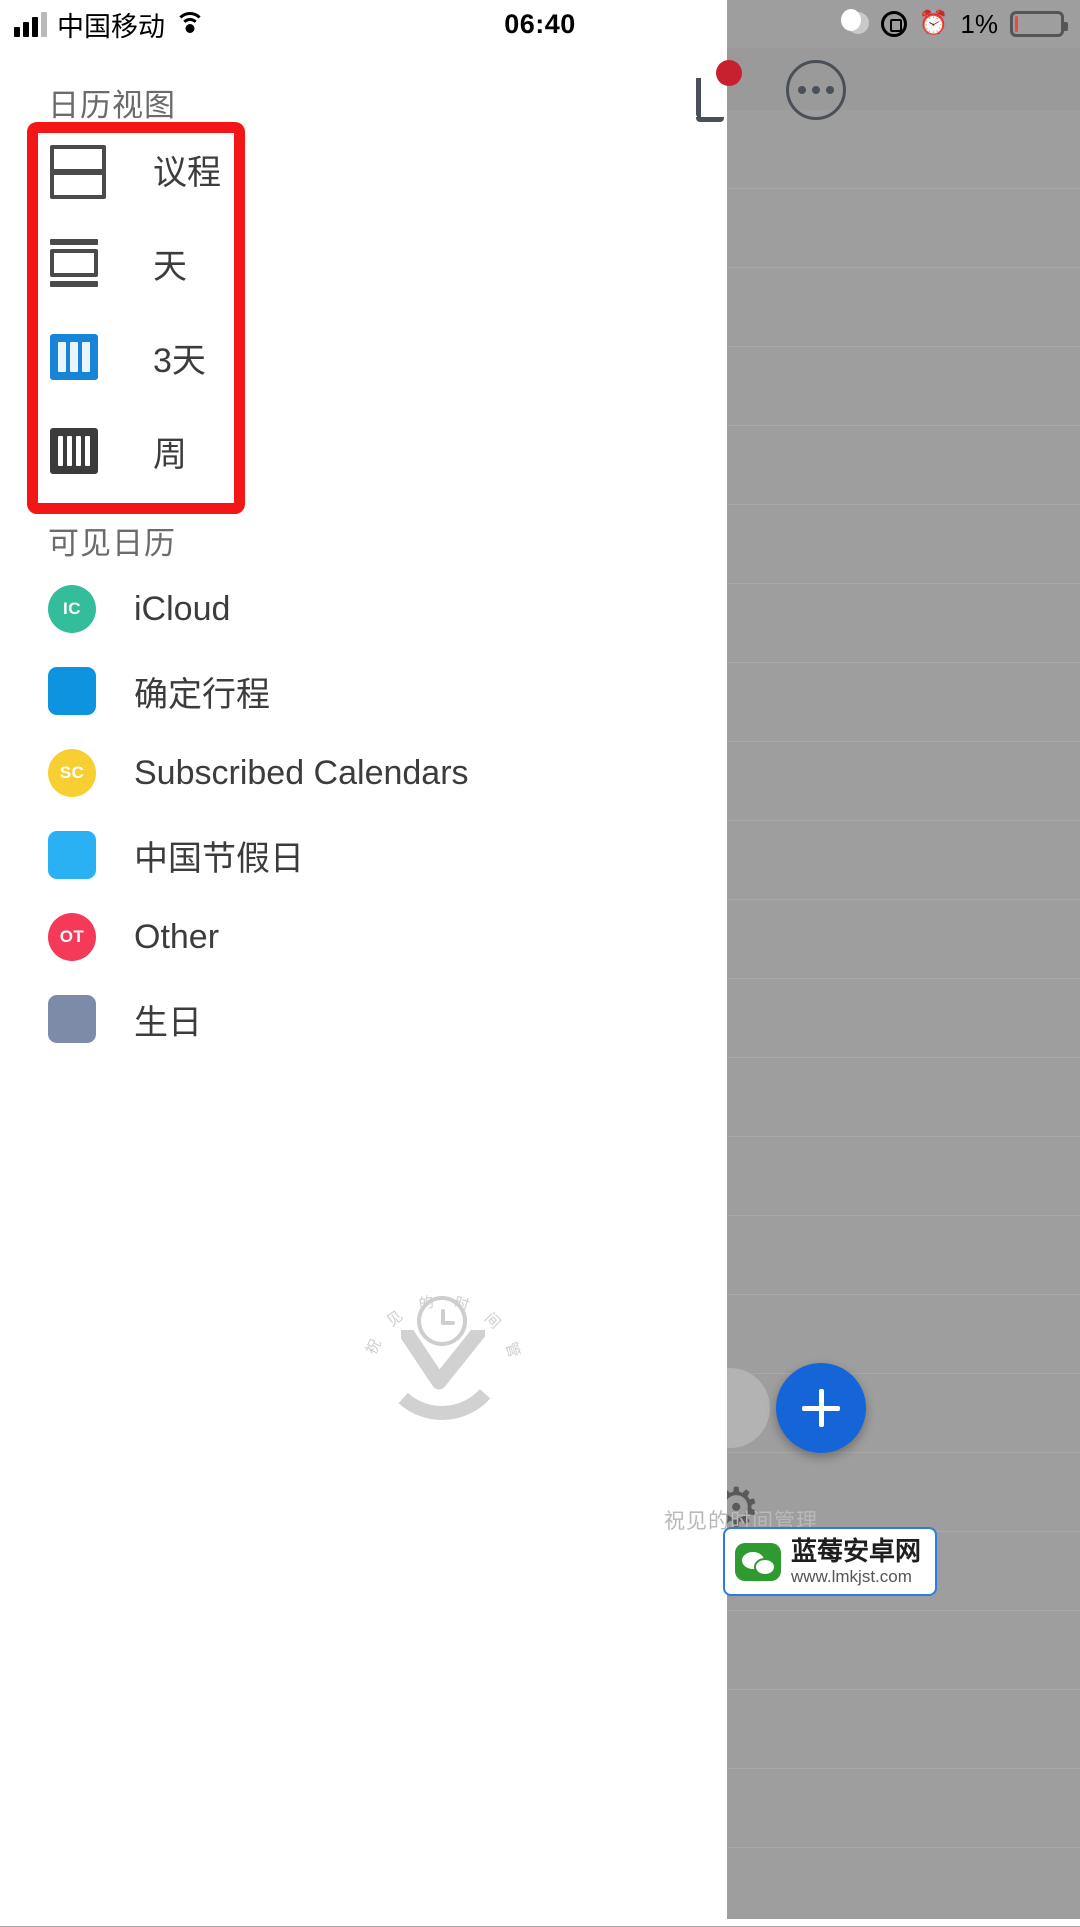  Describe the element at coordinates (854, 22) in the screenshot. I see `moon-icon` at that location.